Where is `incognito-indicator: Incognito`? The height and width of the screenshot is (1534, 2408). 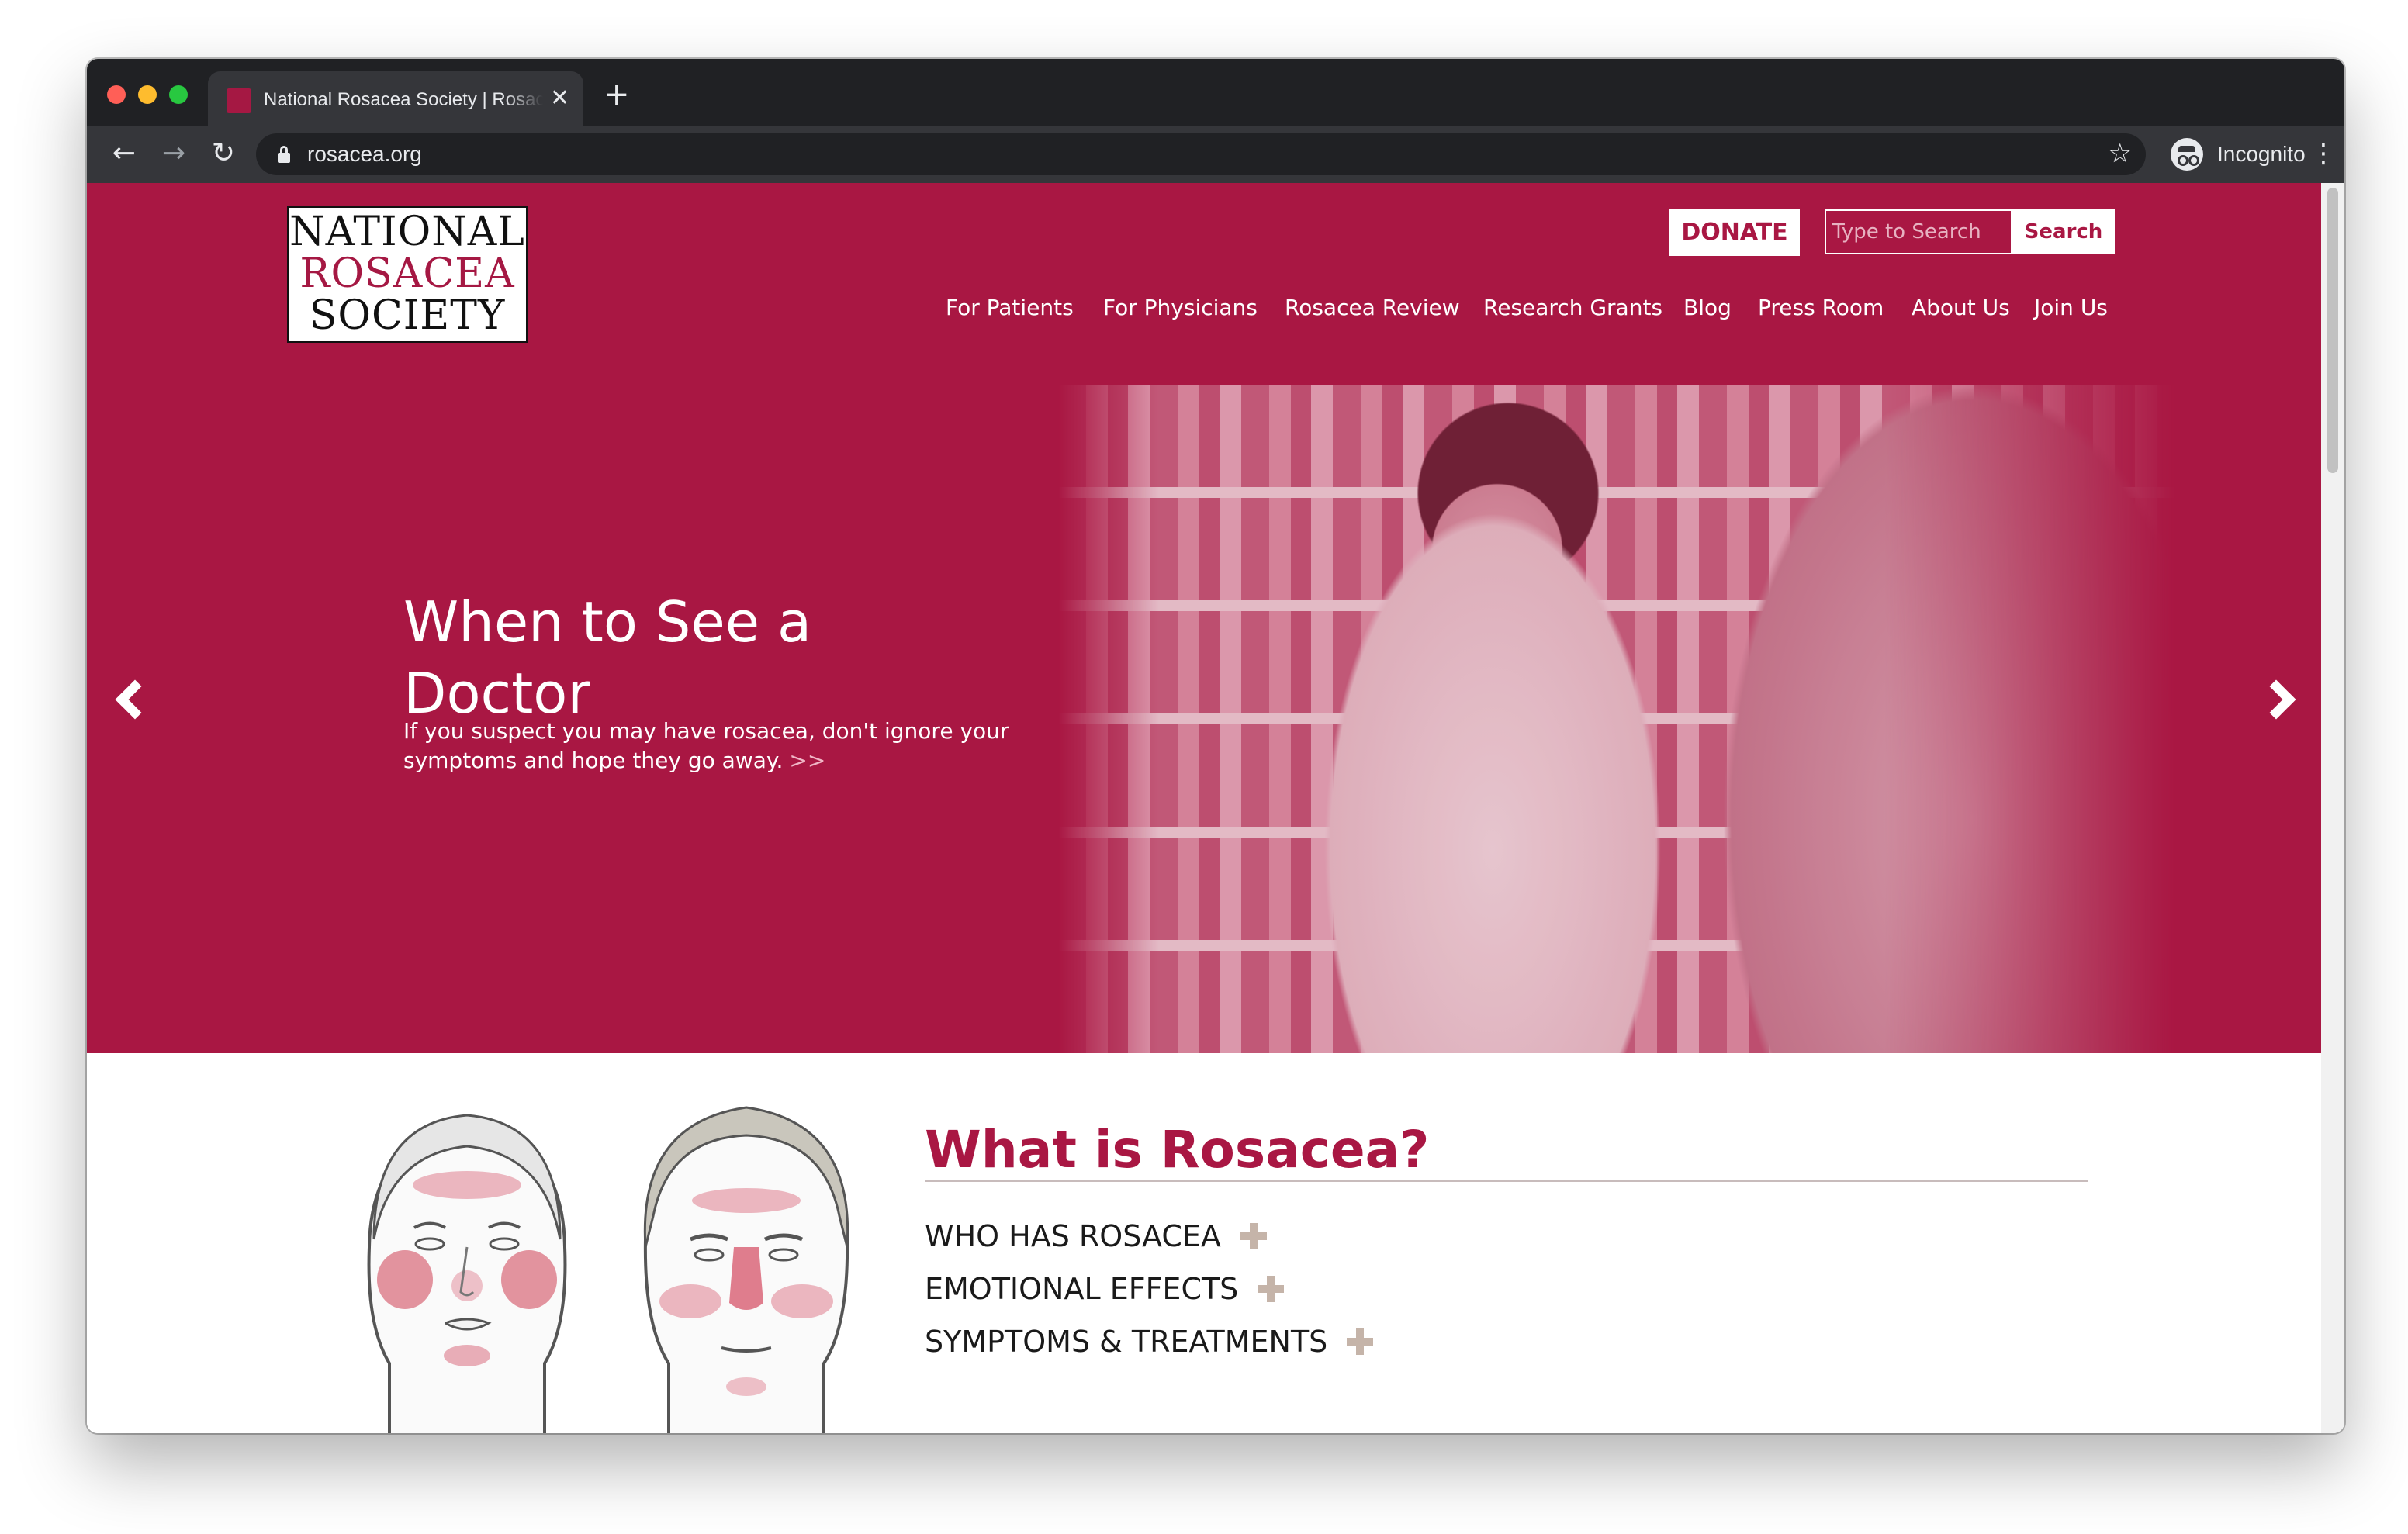 incognito-indicator: Incognito is located at coordinates (2239, 154).